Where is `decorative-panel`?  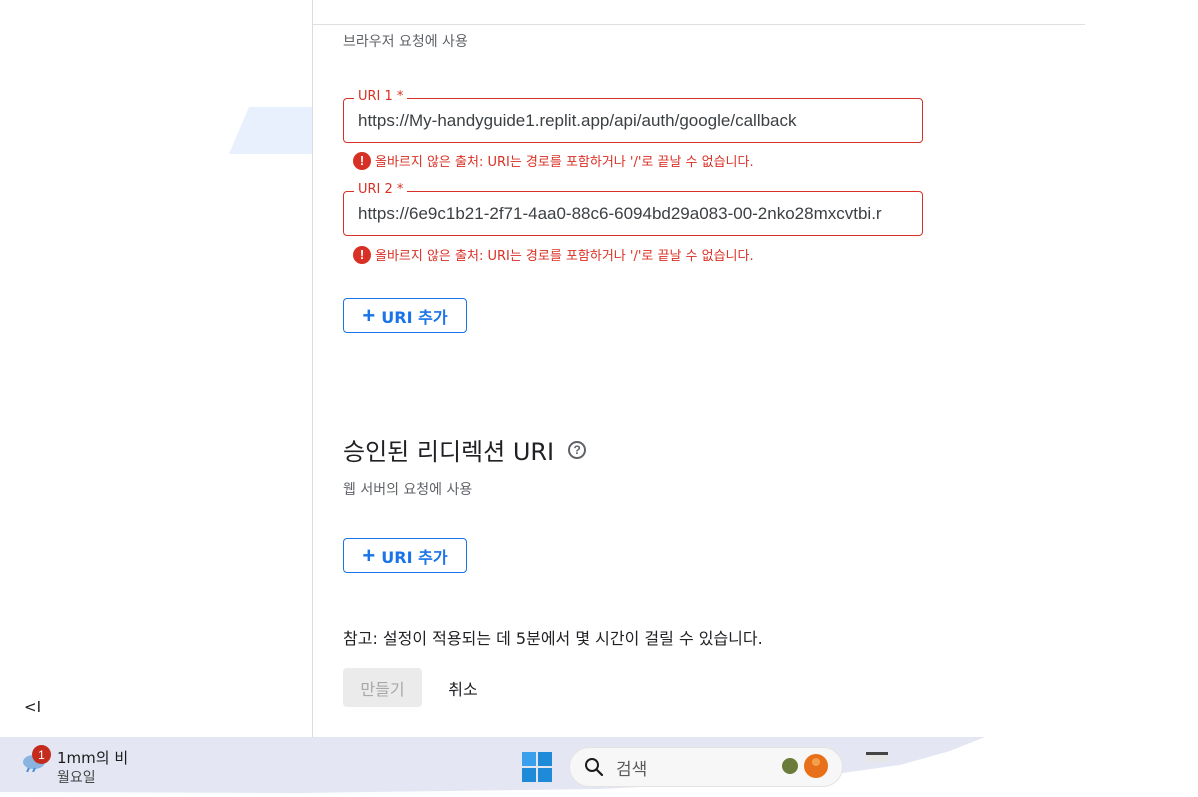
decorative-panel is located at coordinates (271, 130).